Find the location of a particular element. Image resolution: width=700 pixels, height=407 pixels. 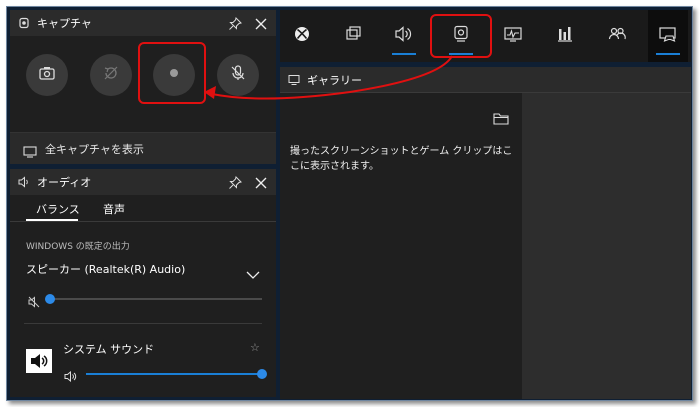

section-divider is located at coordinates (143, 323).